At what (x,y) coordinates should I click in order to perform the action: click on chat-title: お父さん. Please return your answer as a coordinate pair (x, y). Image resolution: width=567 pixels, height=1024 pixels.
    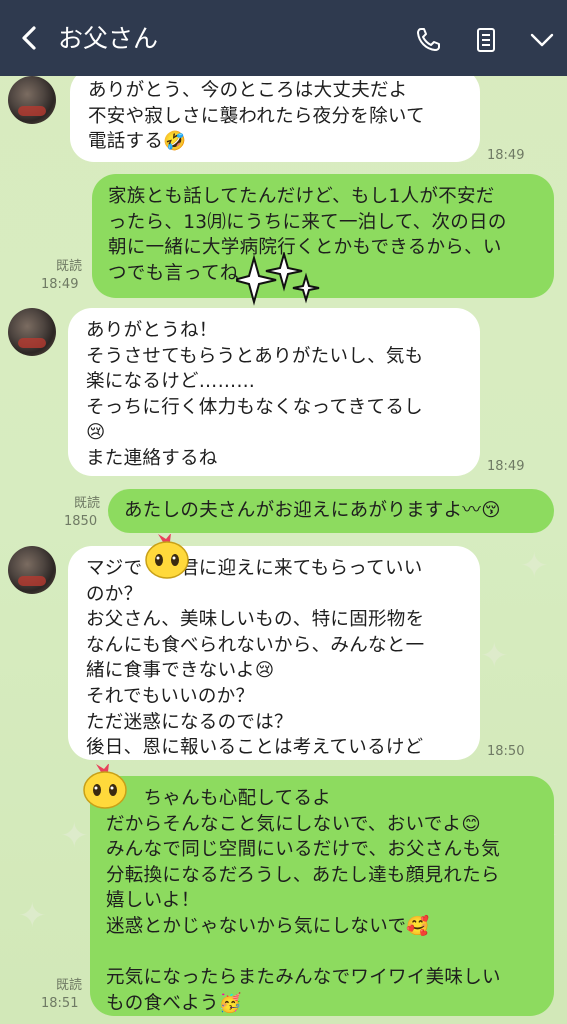
    Looking at the image, I should click on (108, 38).